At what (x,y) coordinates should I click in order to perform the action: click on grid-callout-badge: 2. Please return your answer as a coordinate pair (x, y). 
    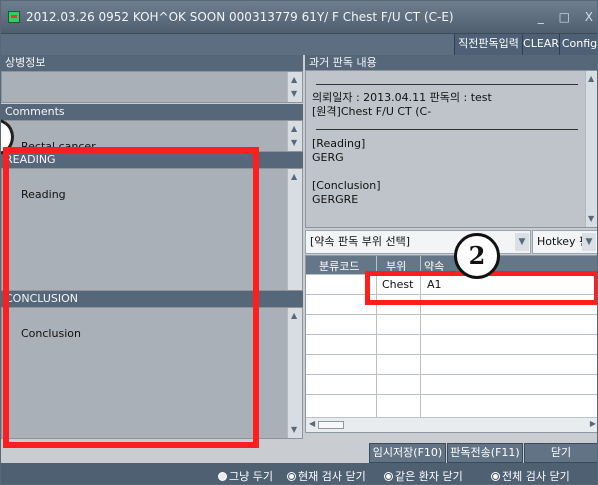
    Looking at the image, I should click on (477, 256).